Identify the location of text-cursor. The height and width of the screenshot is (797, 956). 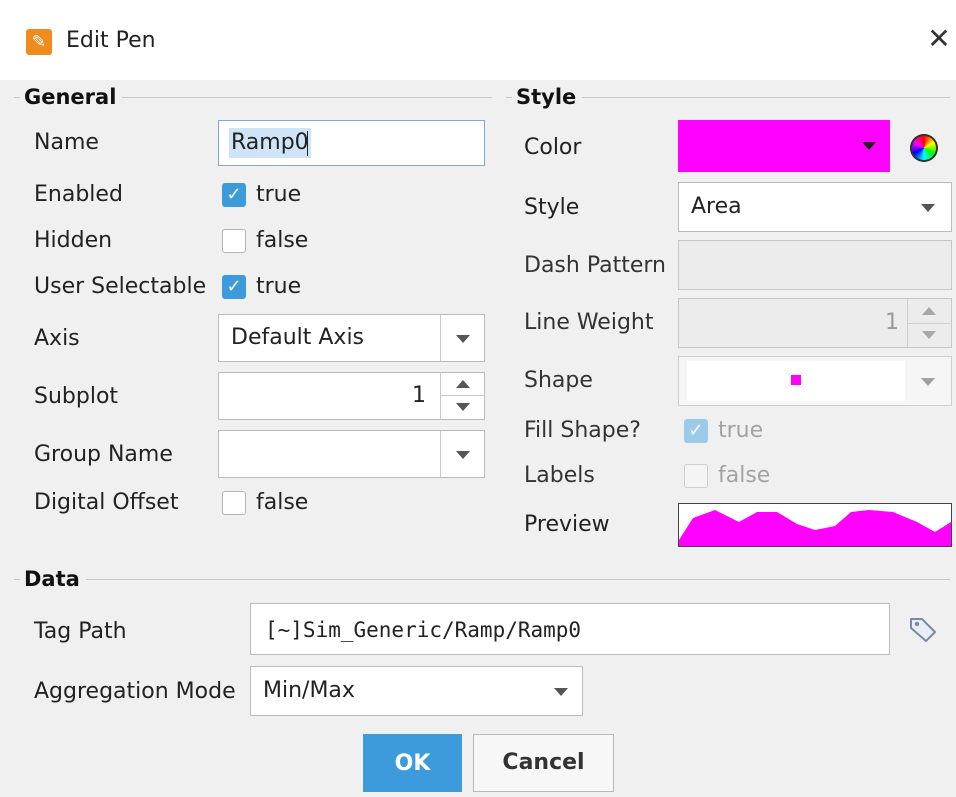
(307, 143).